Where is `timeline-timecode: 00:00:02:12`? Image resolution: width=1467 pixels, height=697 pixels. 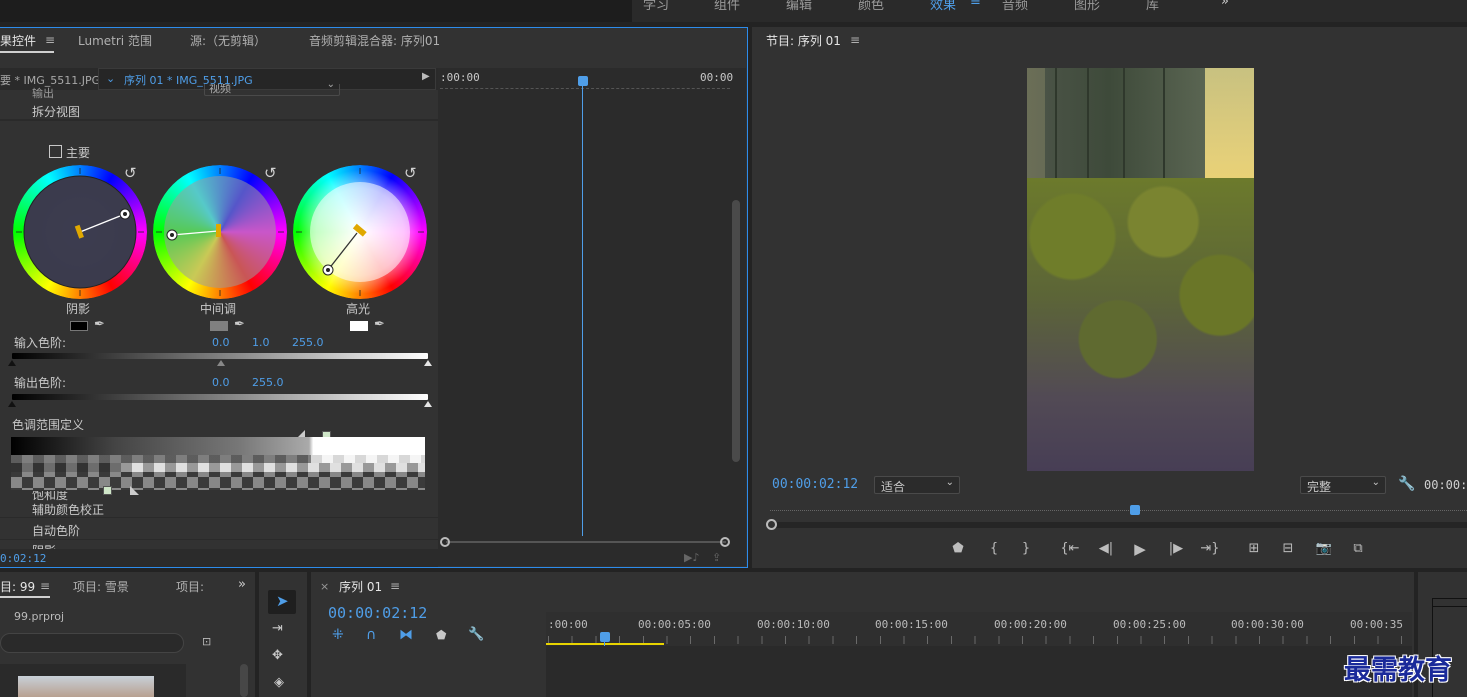 timeline-timecode: 00:00:02:12 is located at coordinates (377, 613).